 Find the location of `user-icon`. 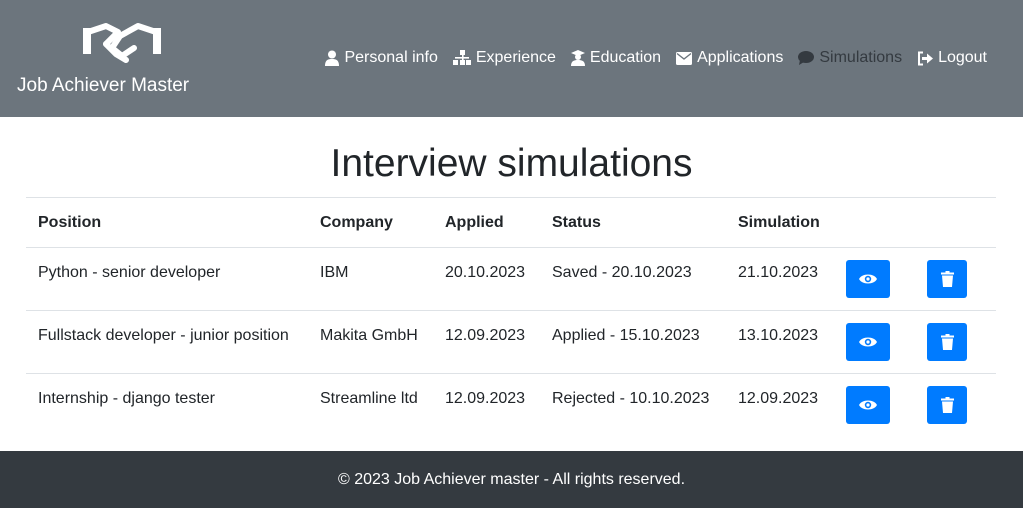

user-icon is located at coordinates (332, 58).